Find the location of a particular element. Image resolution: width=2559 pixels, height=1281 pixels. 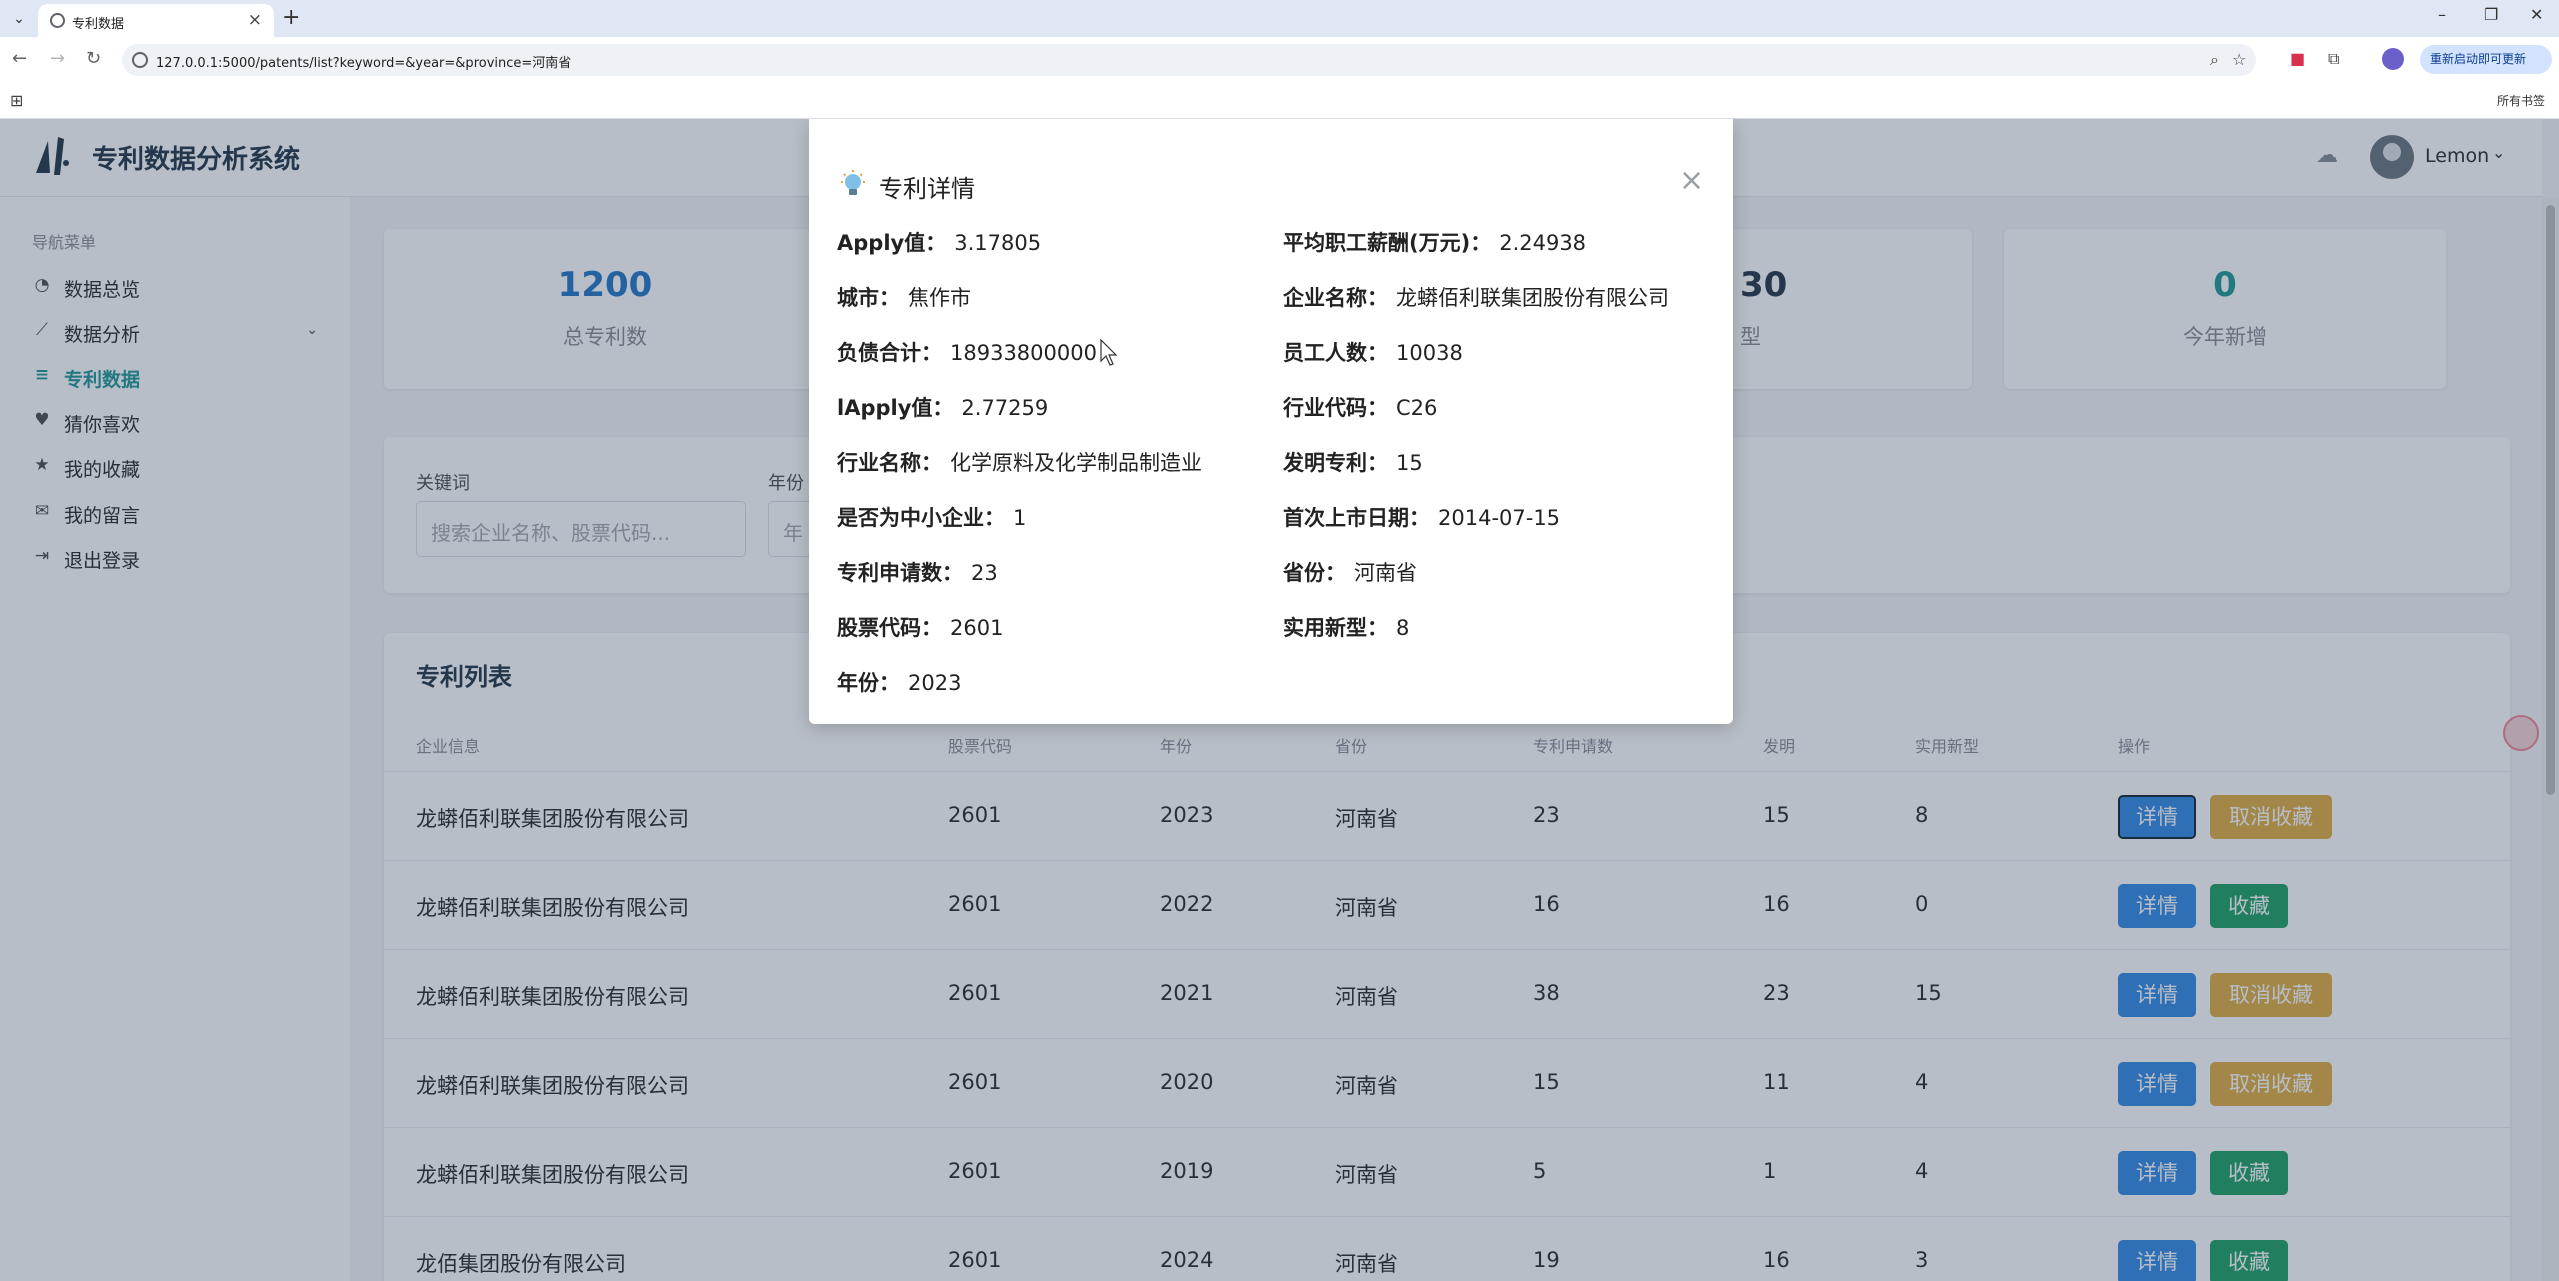

detail-field-liabilities: 负债合计： 18933800000 is located at coordinates (967, 352).